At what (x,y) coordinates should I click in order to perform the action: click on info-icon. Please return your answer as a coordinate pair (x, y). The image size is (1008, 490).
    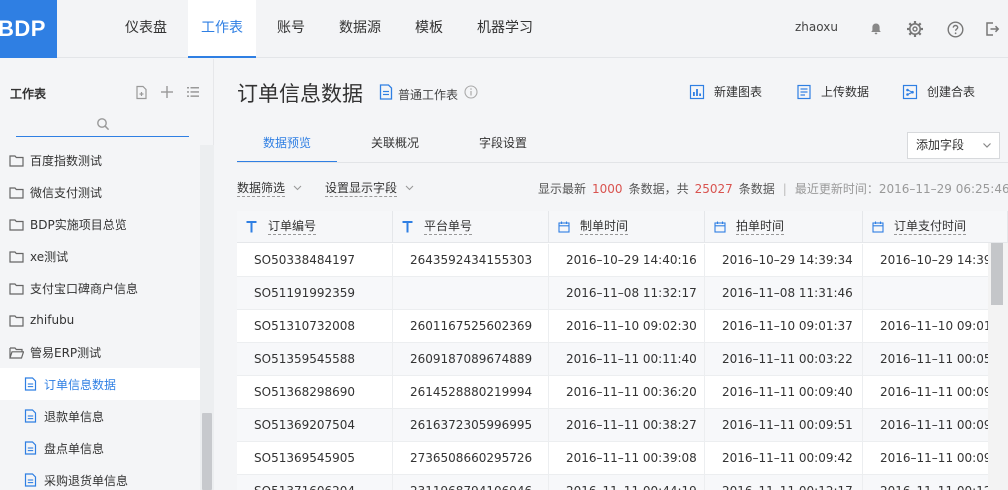
    Looking at the image, I should click on (471, 93).